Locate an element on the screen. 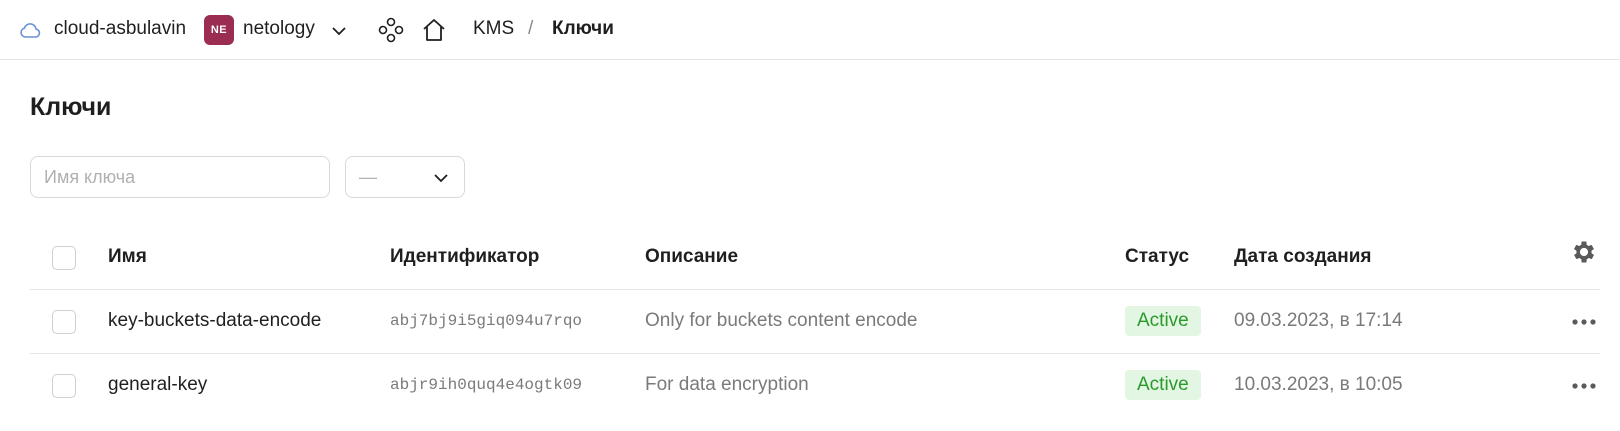 Image resolution: width=1620 pixels, height=431 pixels. breadcrumb-current: Ключи is located at coordinates (583, 28).